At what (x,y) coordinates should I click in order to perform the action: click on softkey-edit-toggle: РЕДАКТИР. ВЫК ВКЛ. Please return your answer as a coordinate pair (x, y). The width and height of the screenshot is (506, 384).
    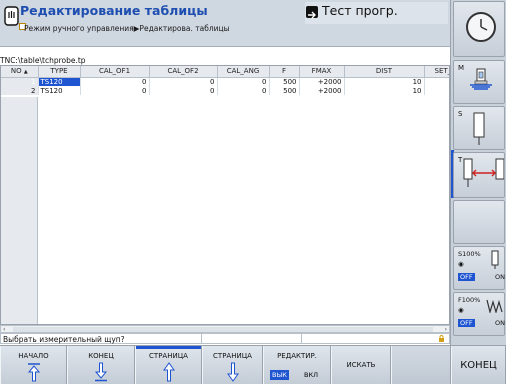
    Looking at the image, I should click on (297, 365).